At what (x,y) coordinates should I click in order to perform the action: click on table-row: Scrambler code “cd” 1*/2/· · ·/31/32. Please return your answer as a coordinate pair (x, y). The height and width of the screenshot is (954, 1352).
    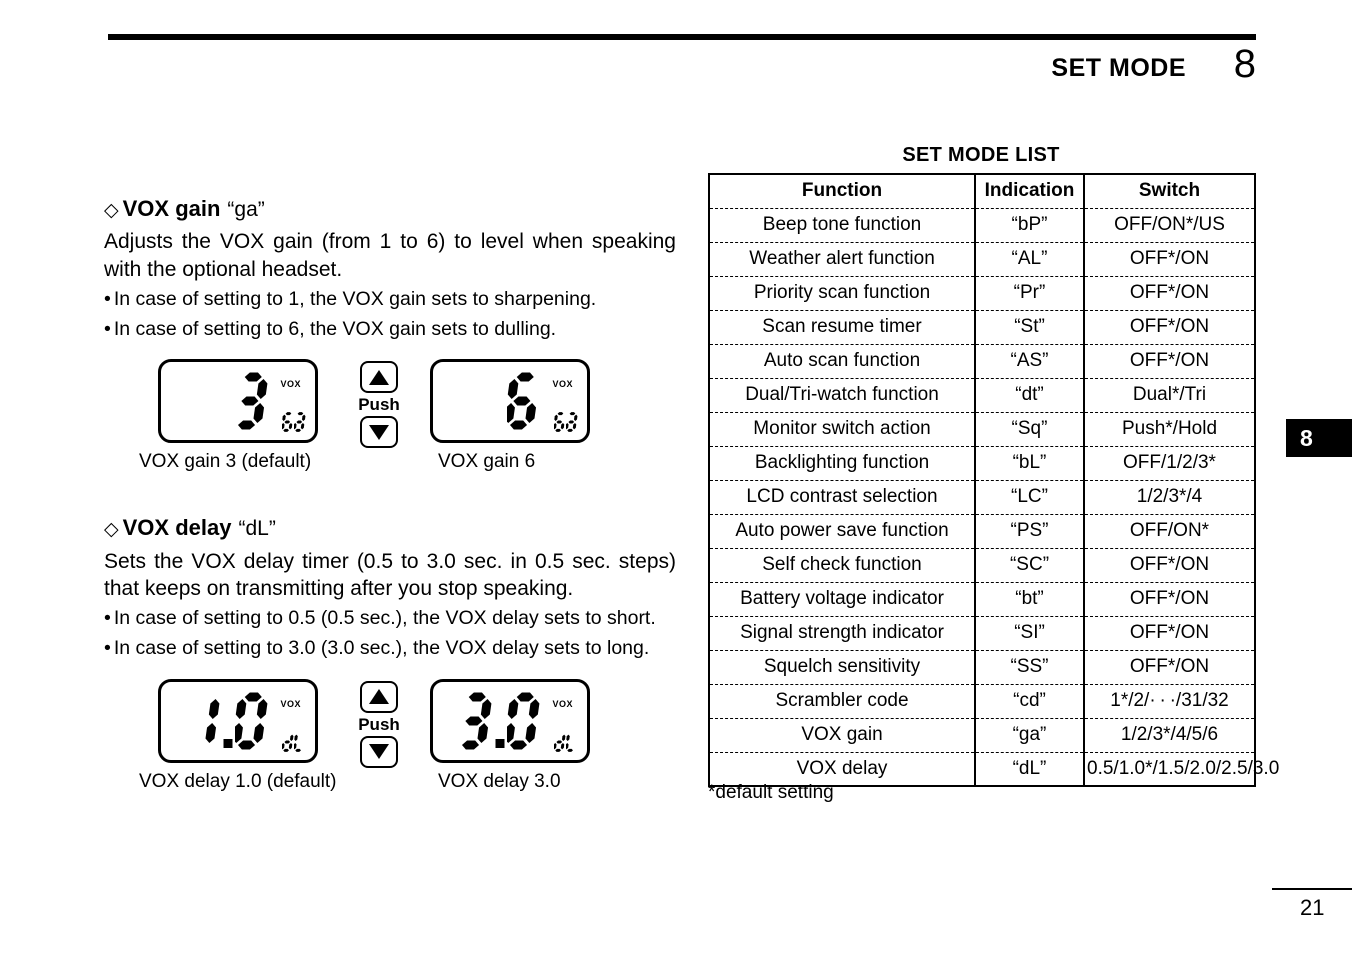
    Looking at the image, I should click on (982, 701).